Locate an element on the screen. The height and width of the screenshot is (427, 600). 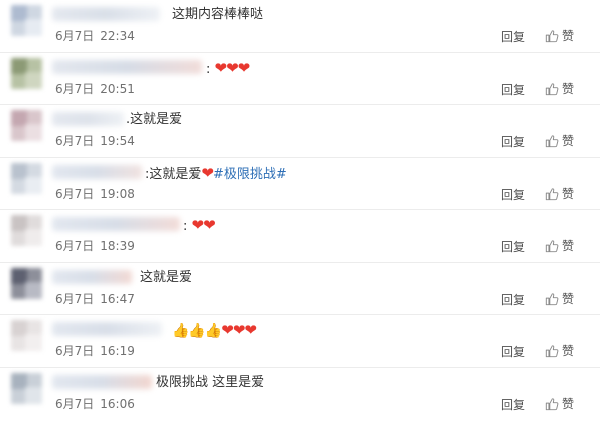
comment-text: 👍👍👍❤❤❤ is located at coordinates (214, 331).